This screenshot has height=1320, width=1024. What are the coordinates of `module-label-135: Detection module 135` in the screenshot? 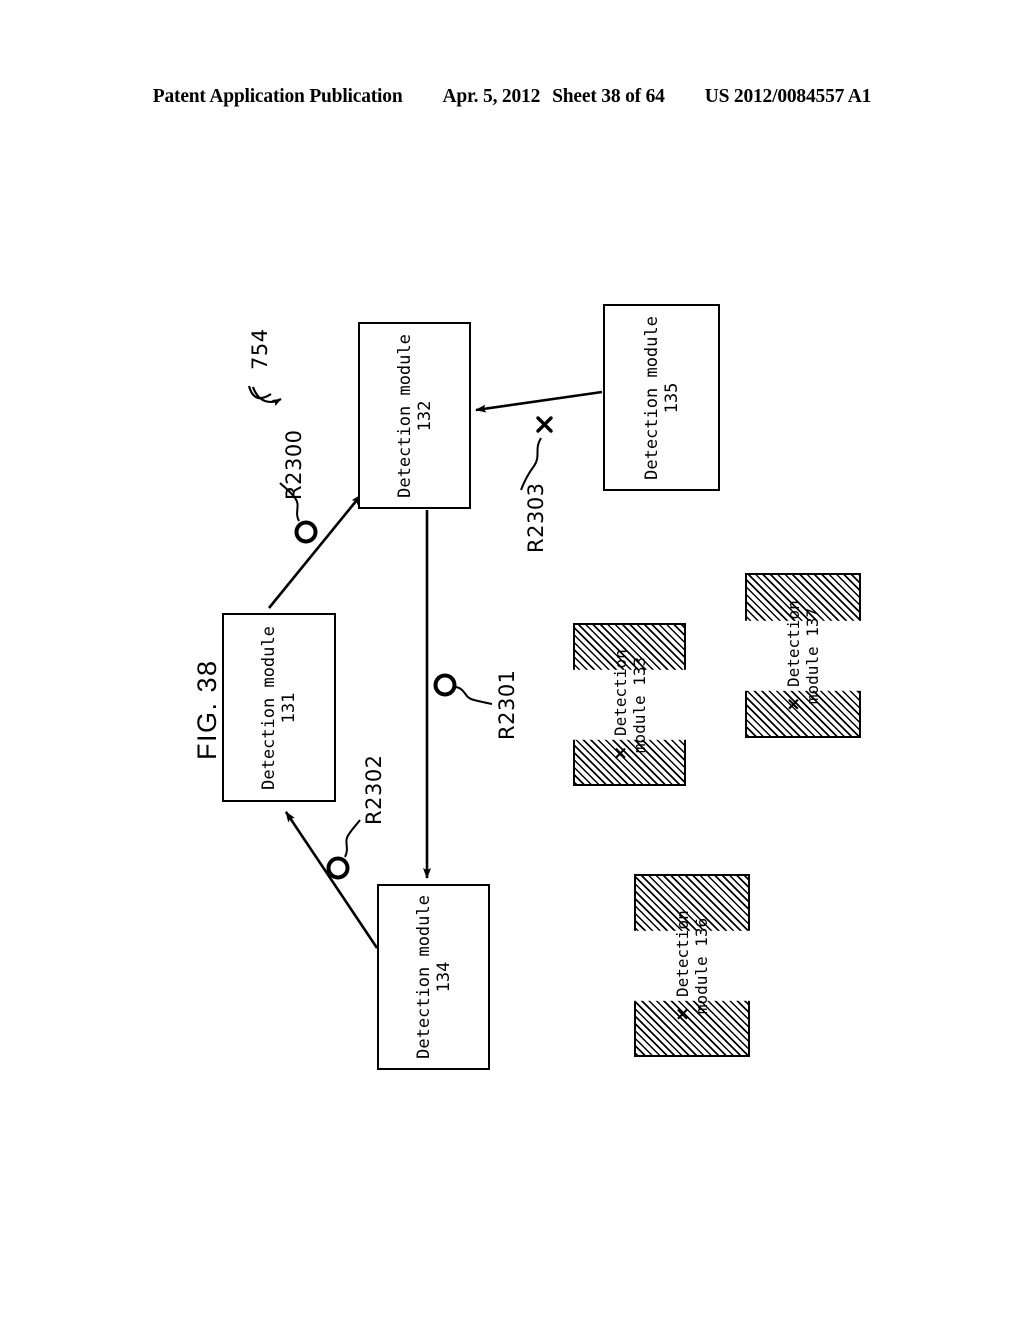 It's located at (661, 397).